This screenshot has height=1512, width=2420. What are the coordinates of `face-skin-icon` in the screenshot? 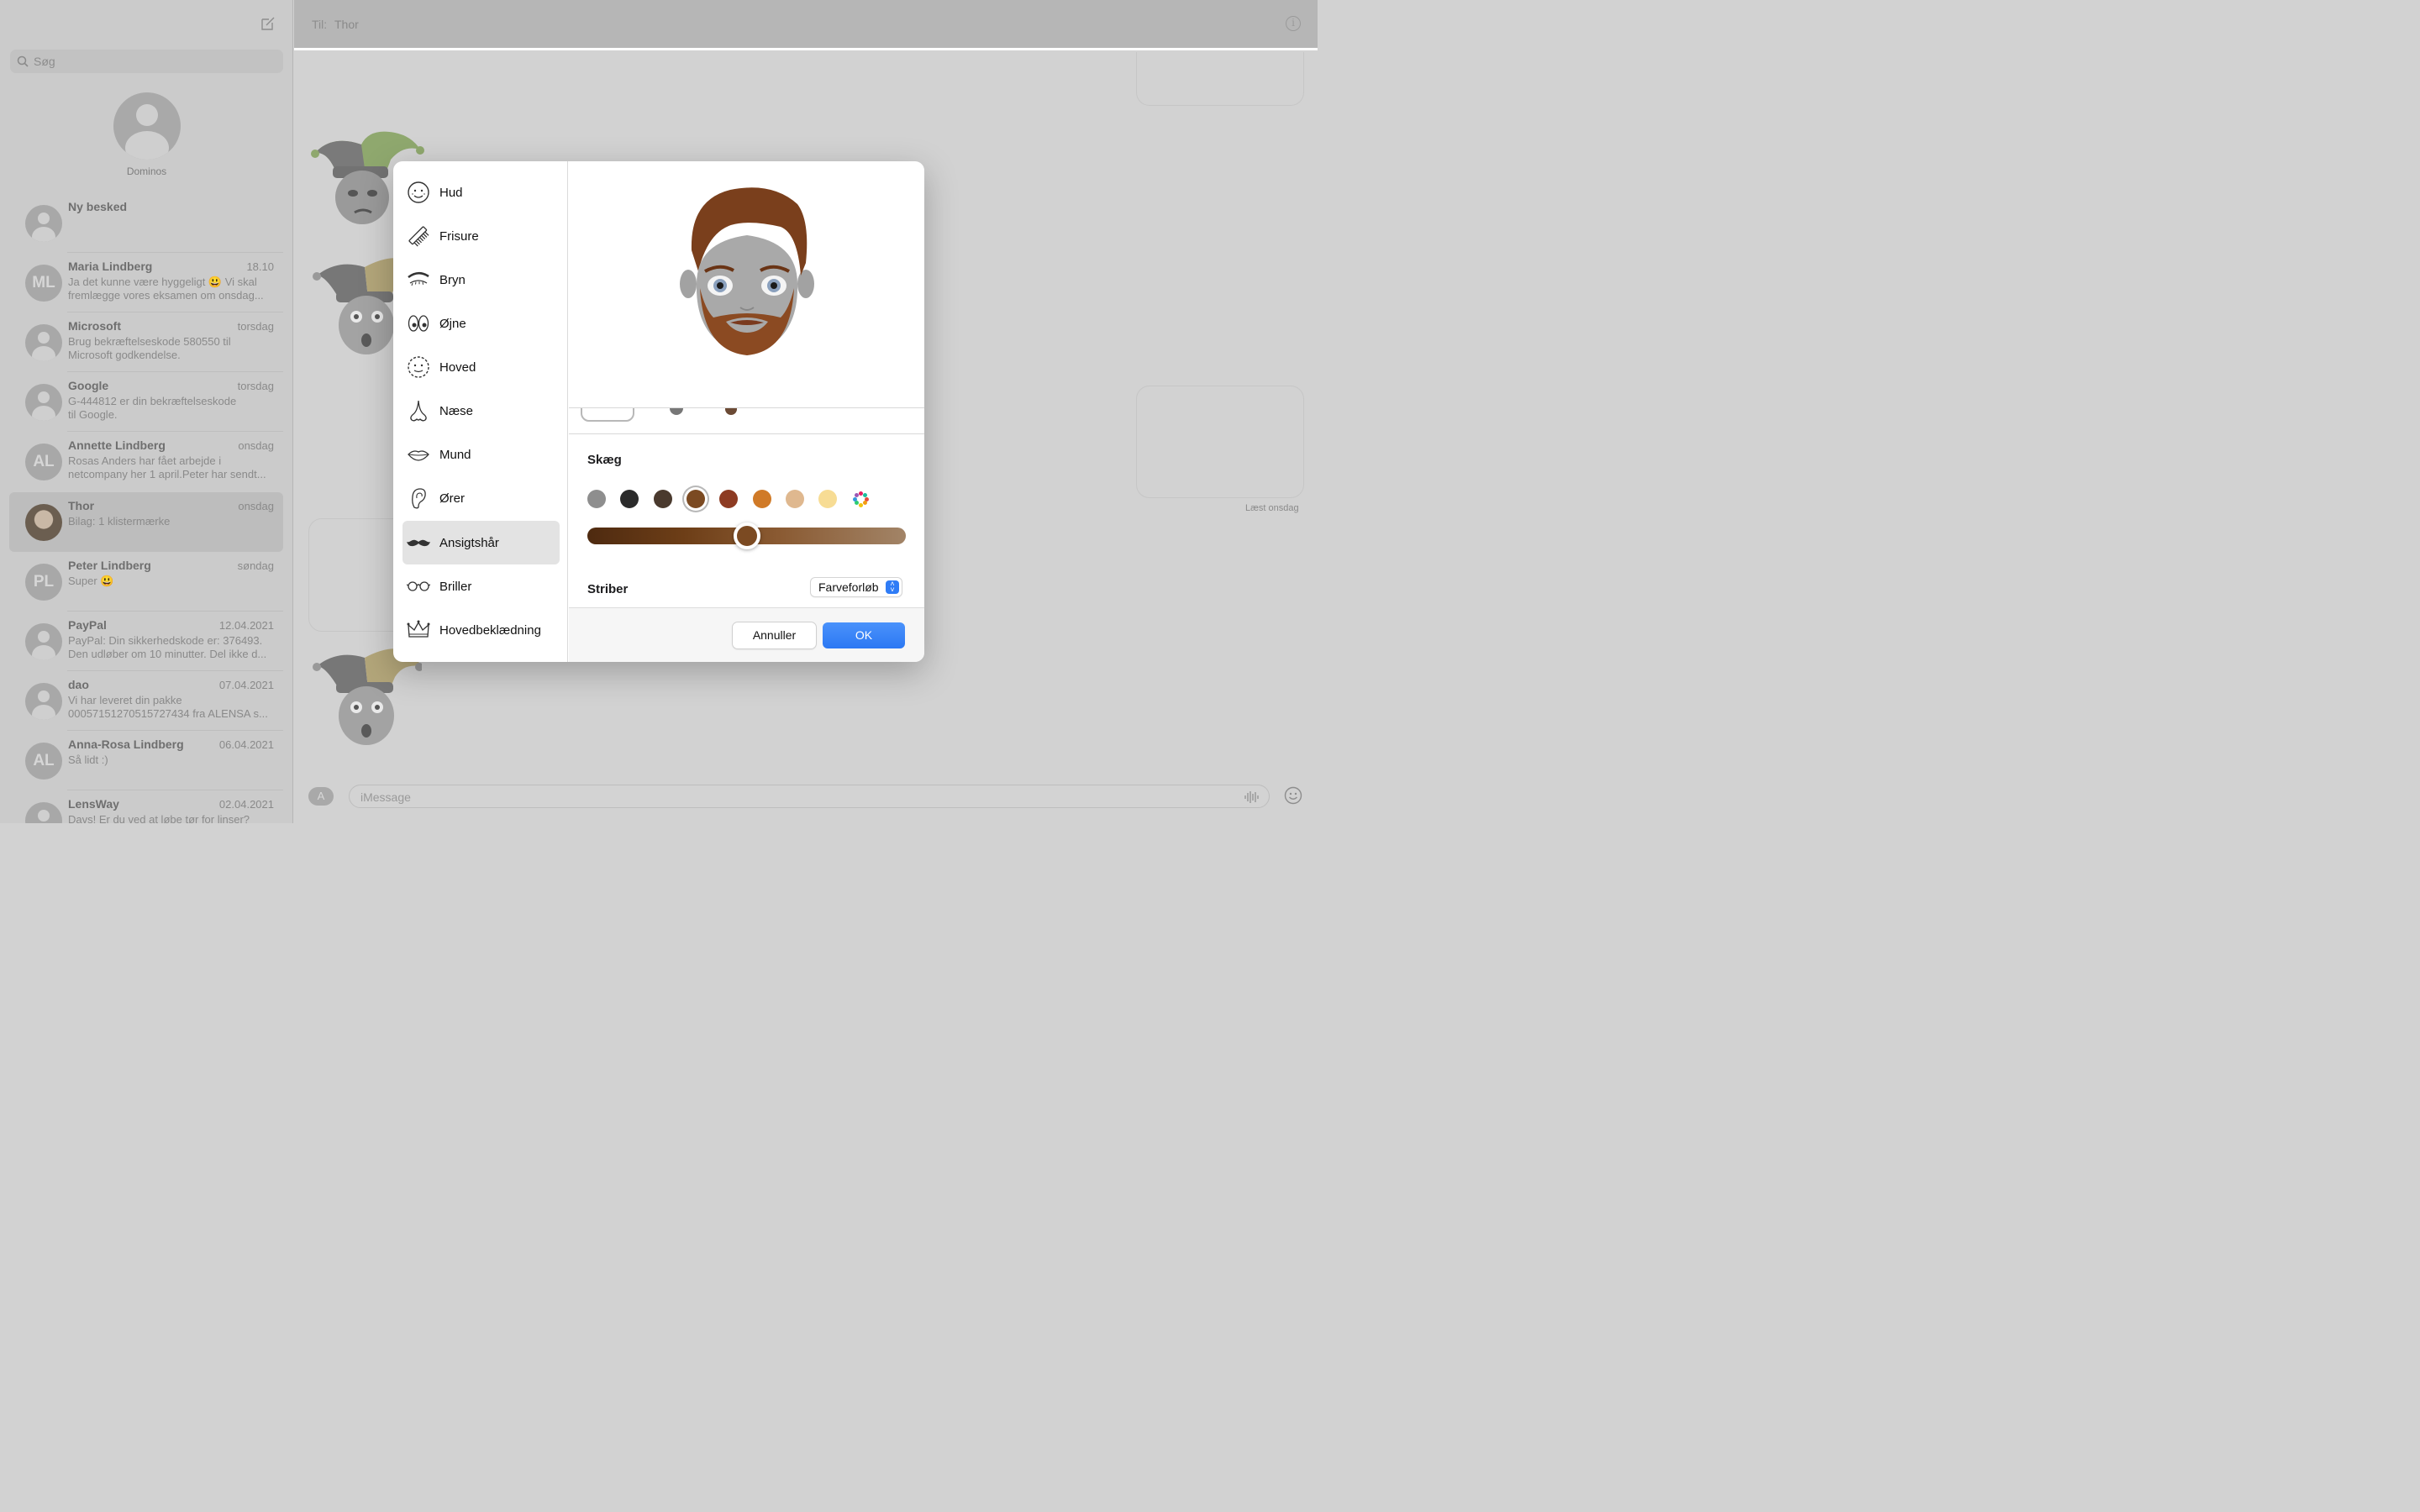 It's located at (419, 192).